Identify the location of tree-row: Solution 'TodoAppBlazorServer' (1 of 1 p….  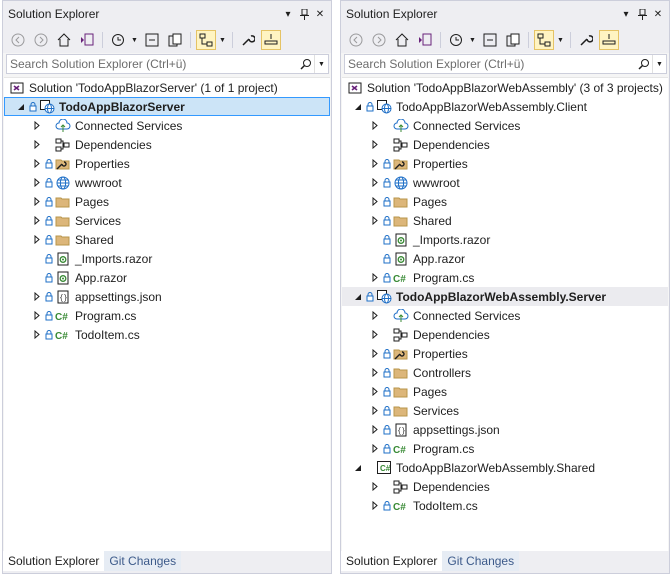
(167, 87).